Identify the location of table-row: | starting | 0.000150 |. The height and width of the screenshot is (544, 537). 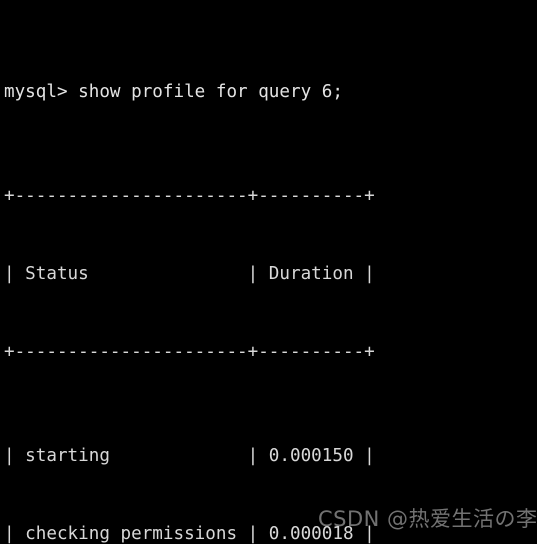
(189, 456).